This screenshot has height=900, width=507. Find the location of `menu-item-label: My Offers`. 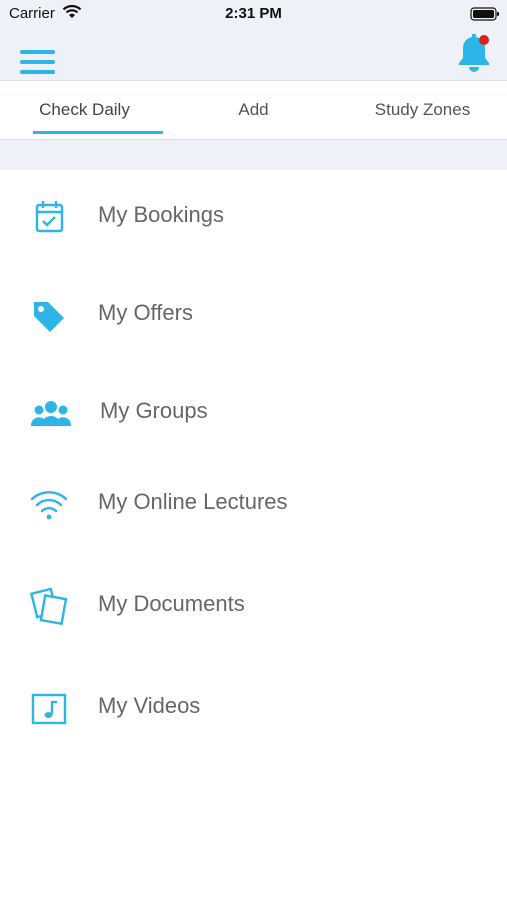

menu-item-label: My Offers is located at coordinates (145, 312).